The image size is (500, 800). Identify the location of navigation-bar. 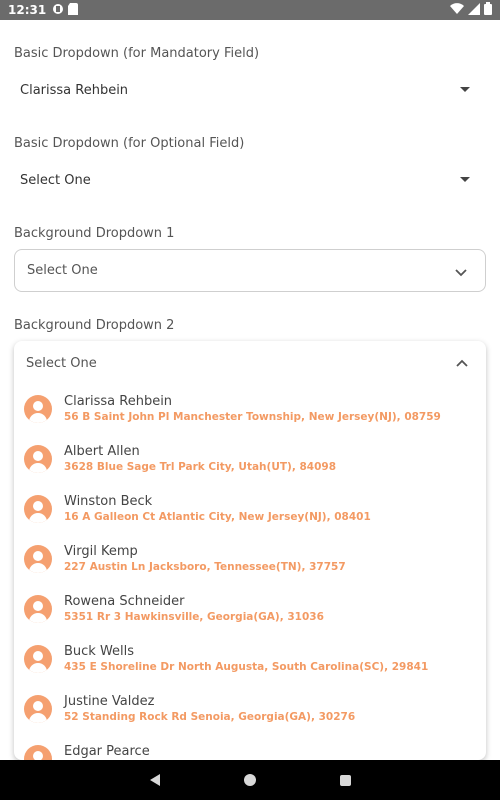
(250, 780).